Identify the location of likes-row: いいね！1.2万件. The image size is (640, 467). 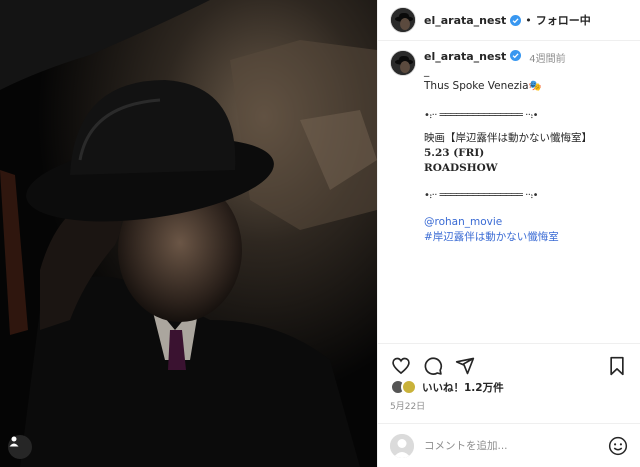
(447, 387).